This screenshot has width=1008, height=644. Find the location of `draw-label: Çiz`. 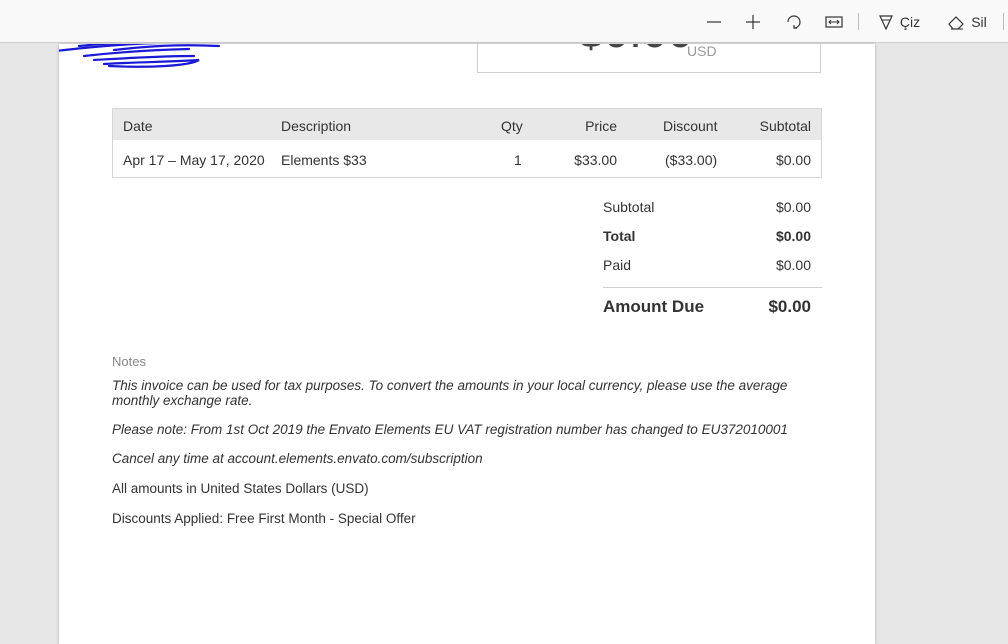

draw-label: Çiz is located at coordinates (910, 21).